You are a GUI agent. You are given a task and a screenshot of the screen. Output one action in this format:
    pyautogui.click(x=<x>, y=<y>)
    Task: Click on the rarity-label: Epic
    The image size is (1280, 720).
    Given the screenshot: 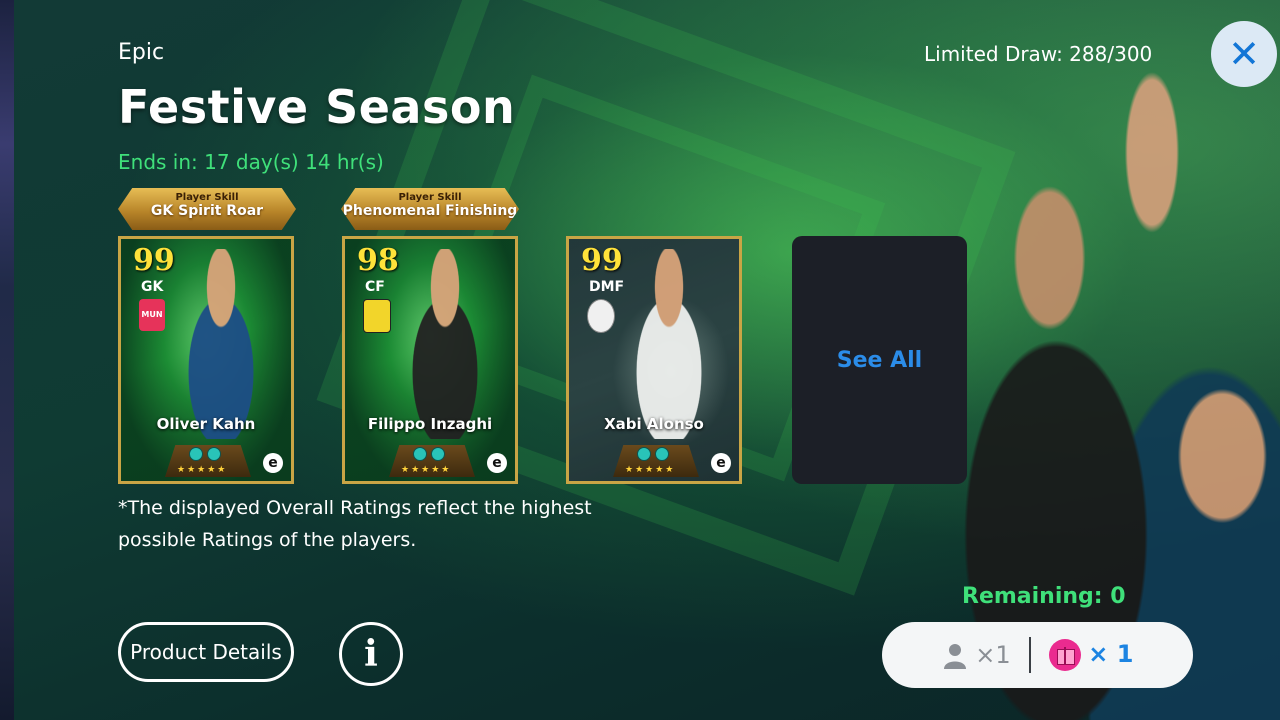 What is the action you would take?
    pyautogui.click(x=141, y=52)
    